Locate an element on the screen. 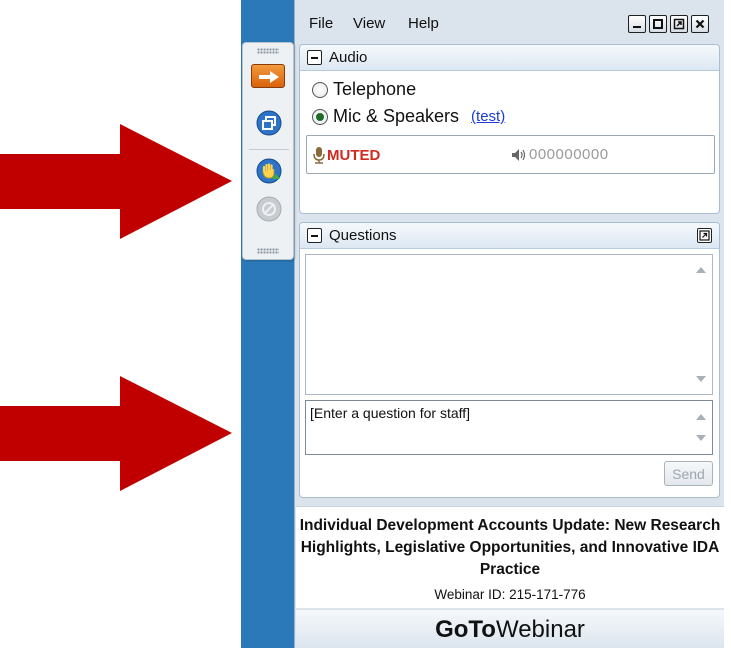 This screenshot has height=648, width=731. menu-help: Help is located at coordinates (423, 23).